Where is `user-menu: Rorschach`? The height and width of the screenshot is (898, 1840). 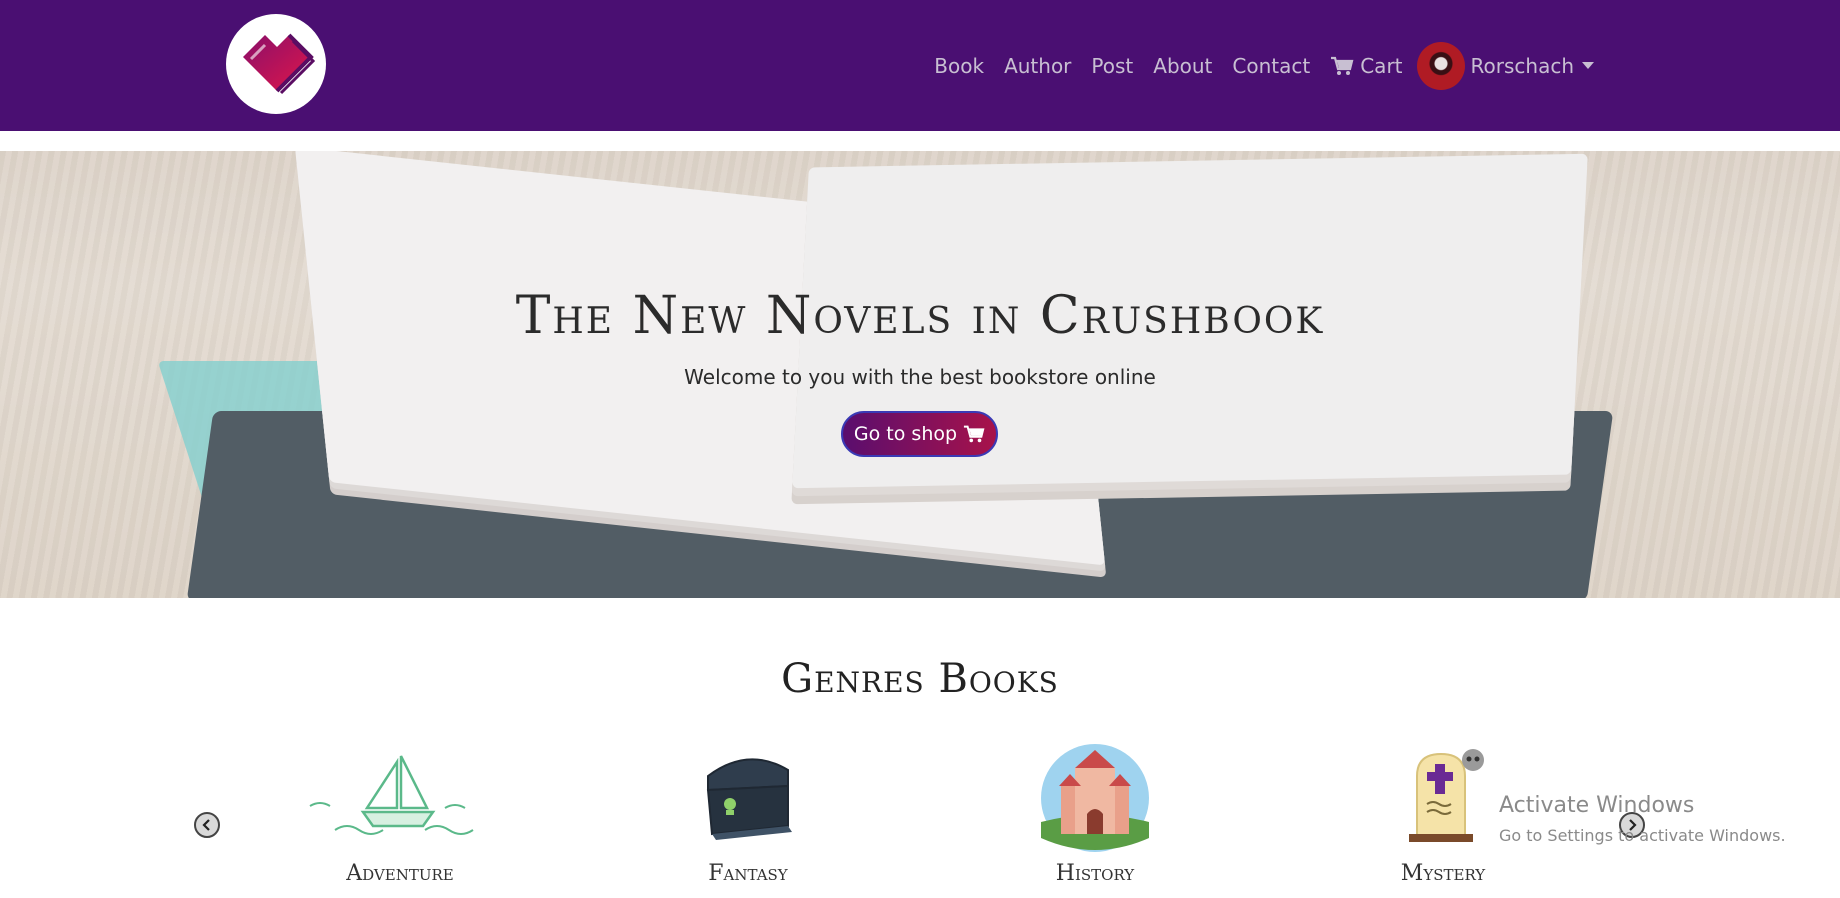
user-menu: Rorschach is located at coordinates (1534, 66).